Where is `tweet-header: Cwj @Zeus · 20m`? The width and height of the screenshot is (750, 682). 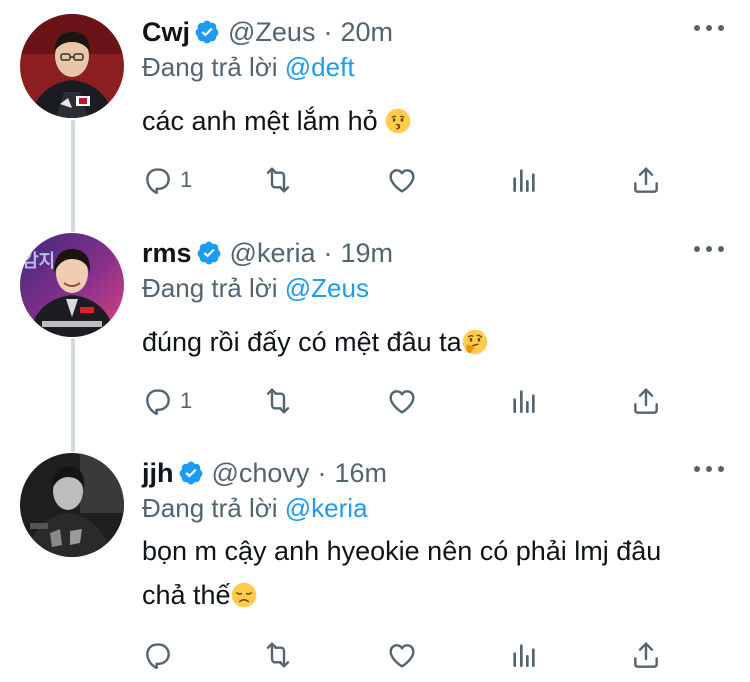 tweet-header: Cwj @Zeus · 20m is located at coordinates (267, 32).